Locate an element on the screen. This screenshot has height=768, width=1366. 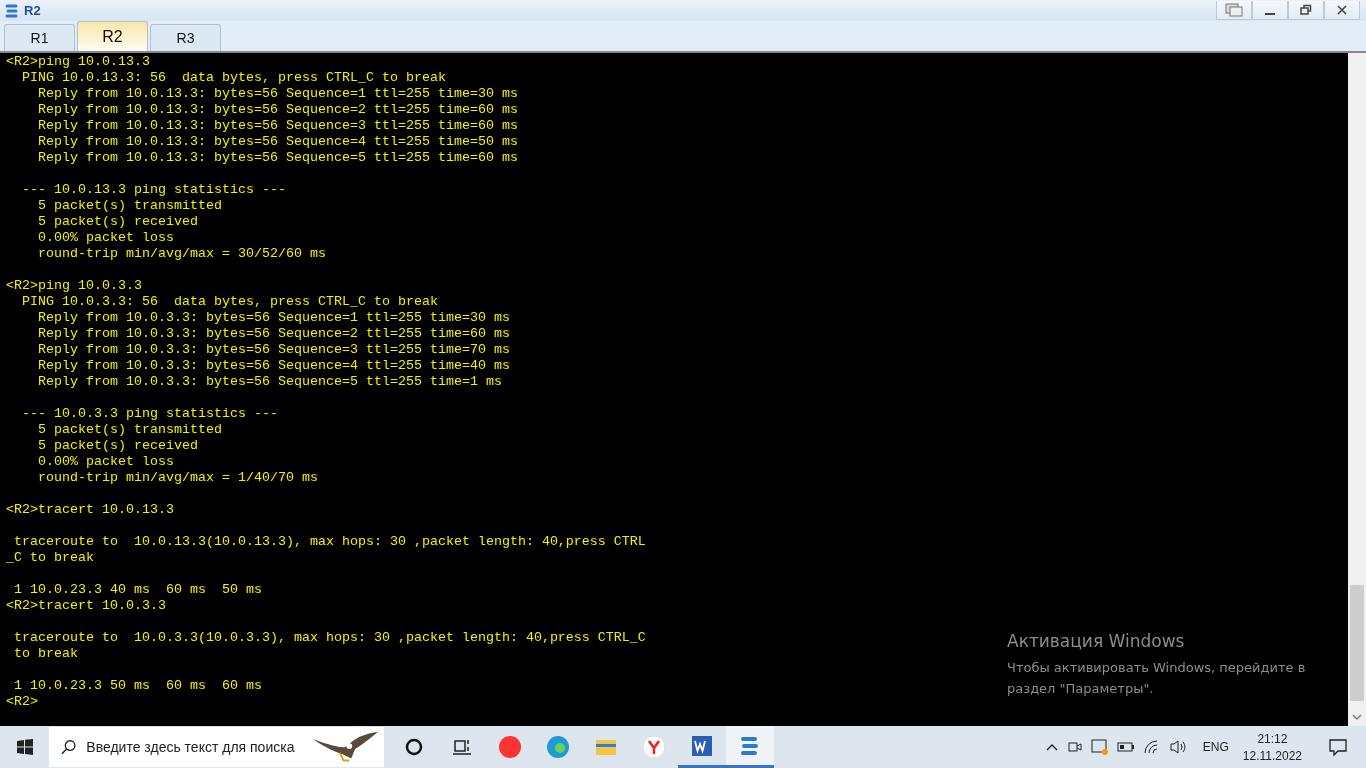
terminal-line: Reply from 10.0.3.3: bytes=56 Sequence=1 ttl=255 time=30 ms is located at coordinates (273, 318).